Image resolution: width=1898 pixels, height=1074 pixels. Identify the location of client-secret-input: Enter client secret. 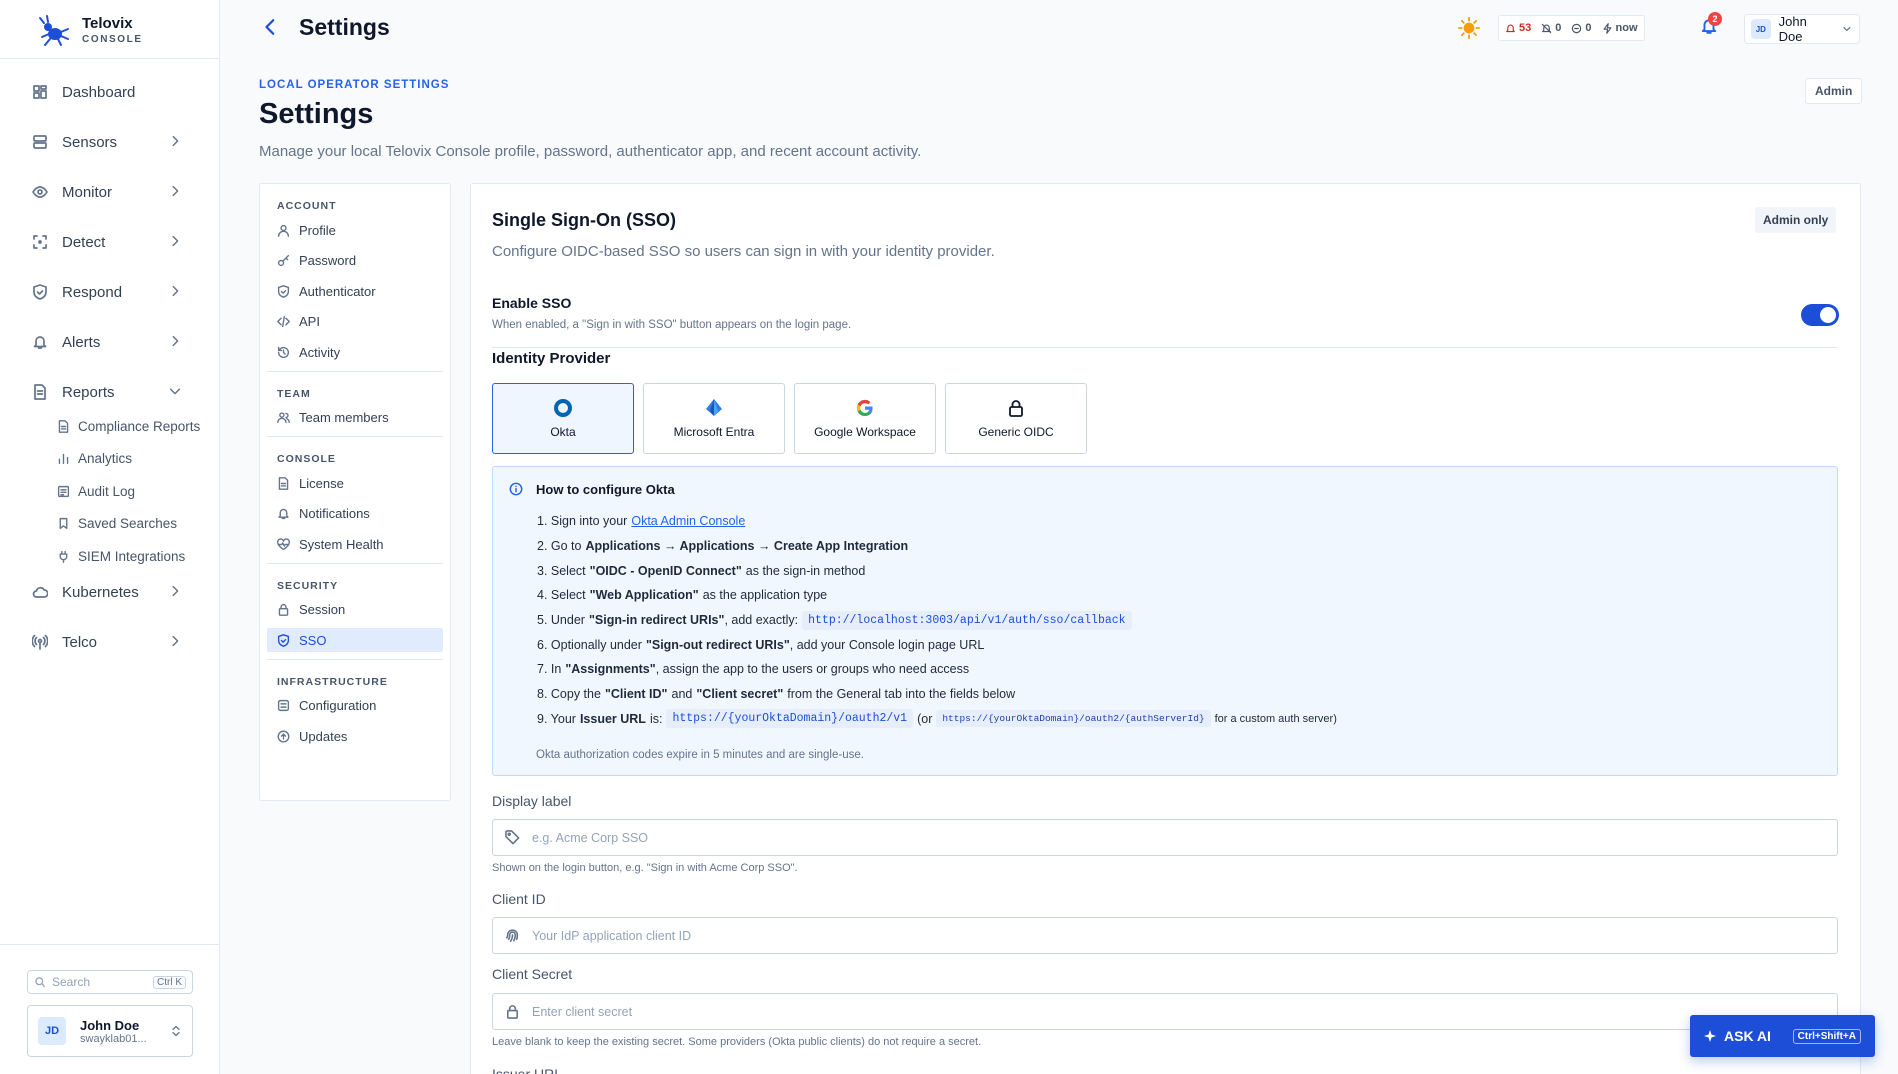
(1165, 1011).